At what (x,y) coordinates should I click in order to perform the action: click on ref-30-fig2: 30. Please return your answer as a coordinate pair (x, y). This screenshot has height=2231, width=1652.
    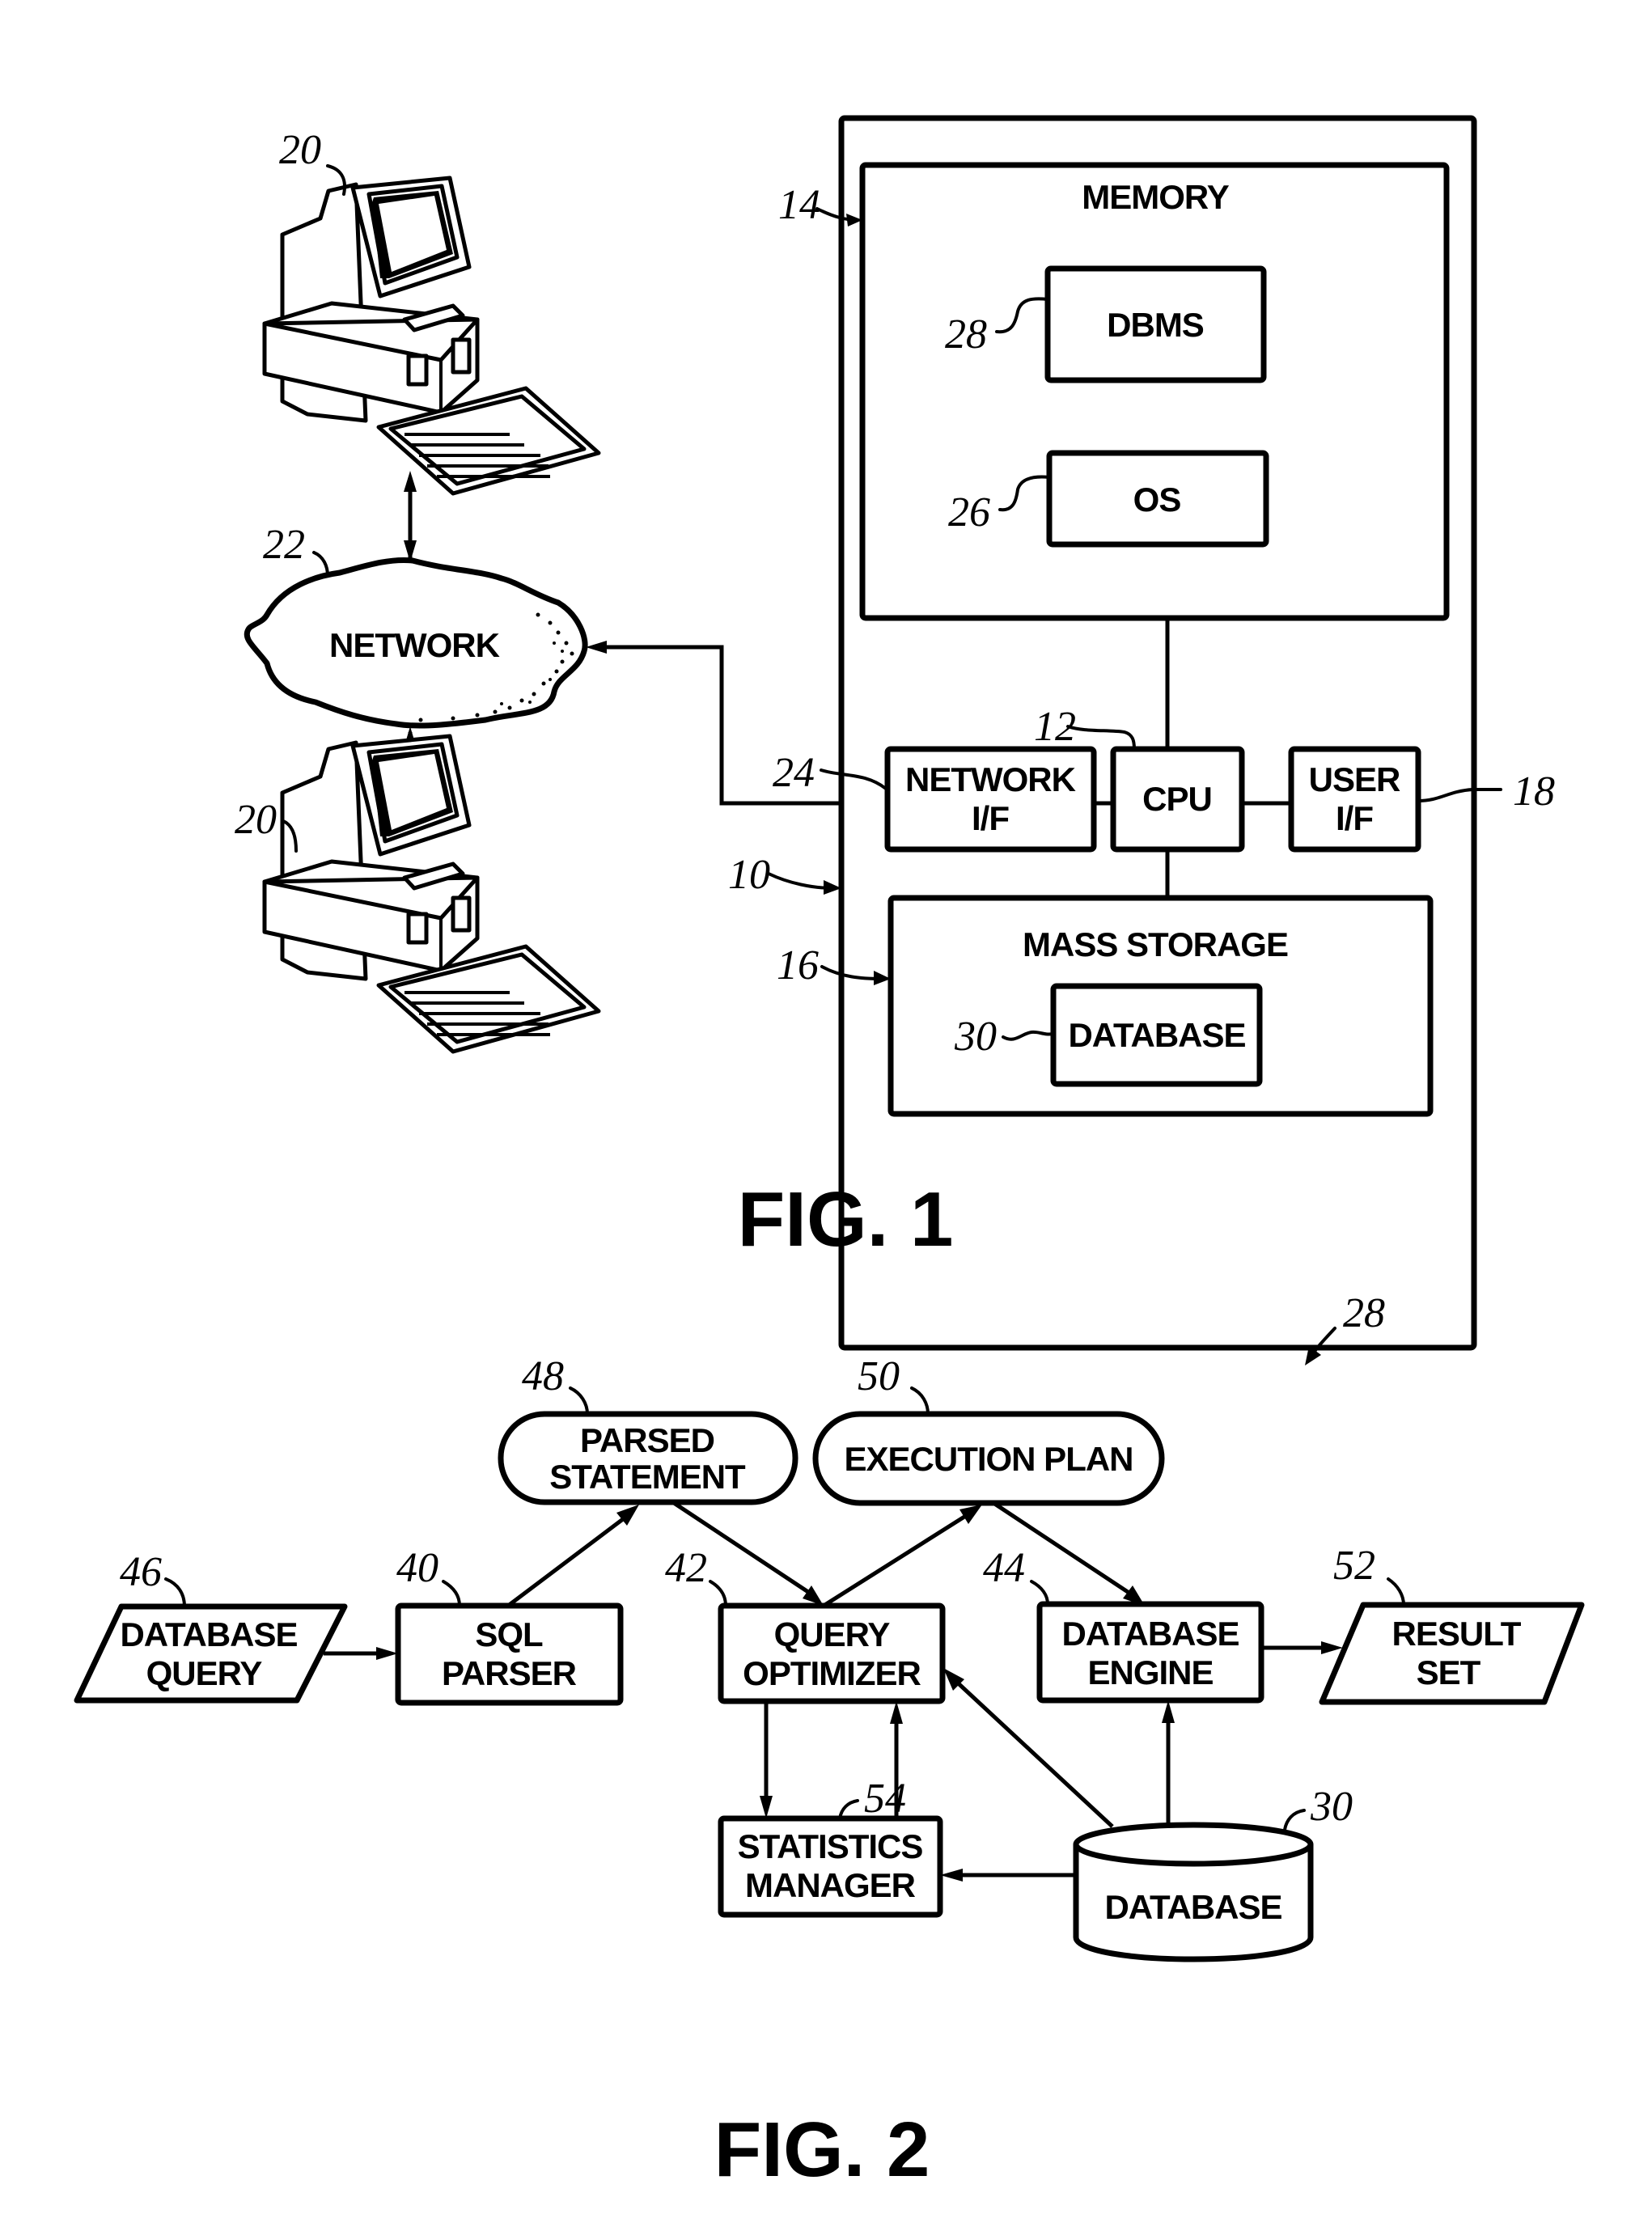
    Looking at the image, I should click on (1331, 1807).